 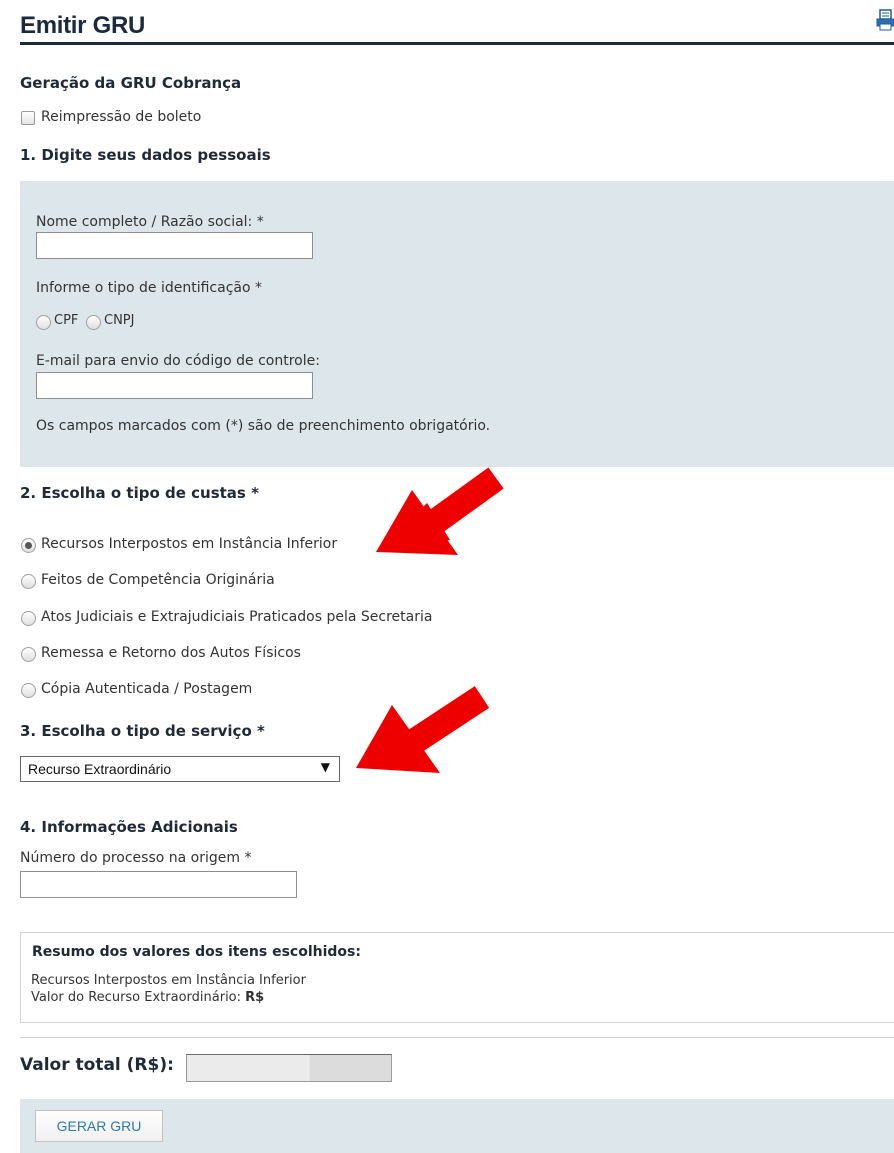 What do you see at coordinates (325, 767) in the screenshot?
I see `chevron-down-icon: ▼` at bounding box center [325, 767].